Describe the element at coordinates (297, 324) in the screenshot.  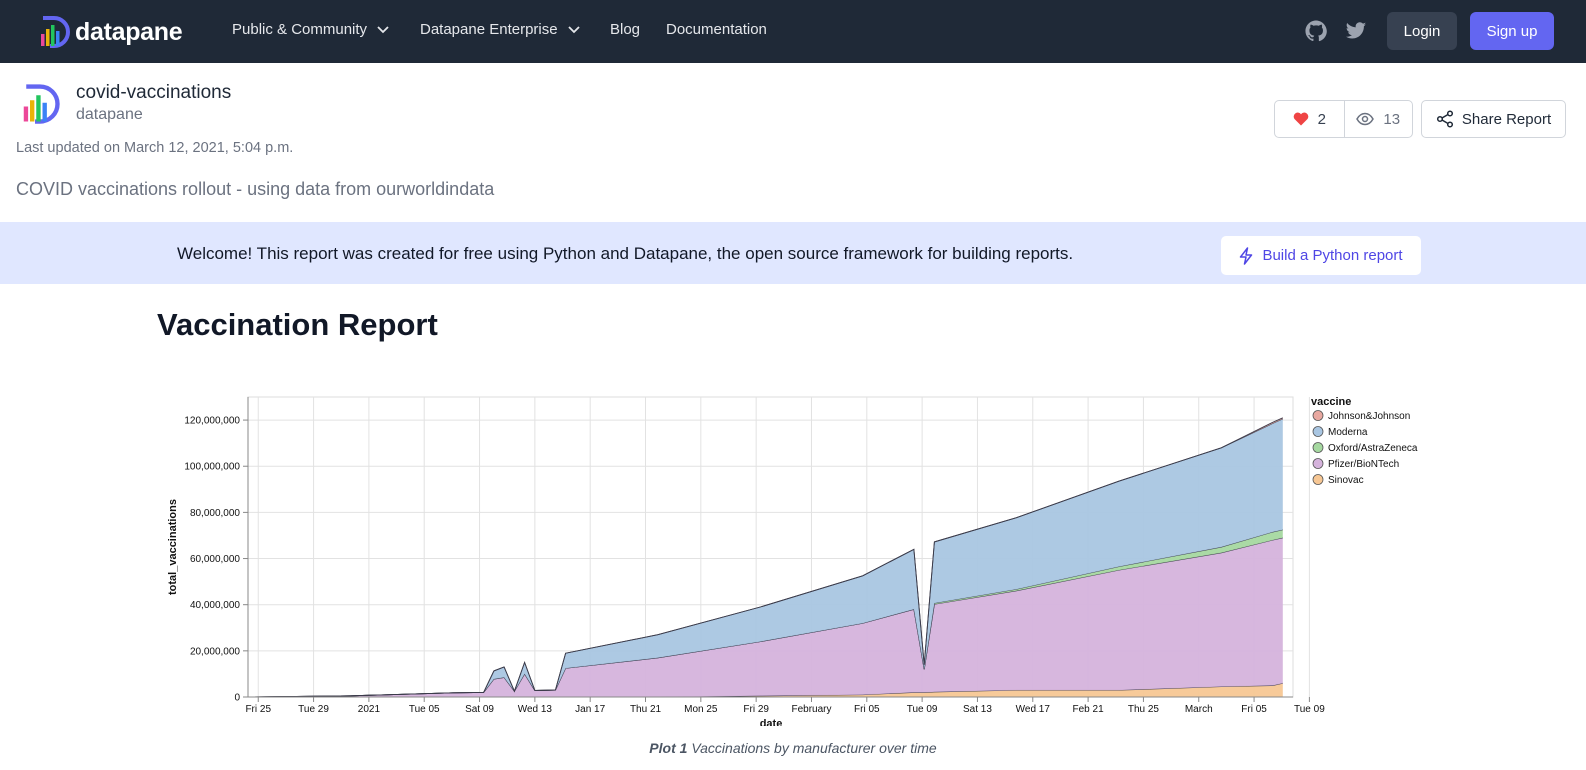
I see `page-title: Vaccination Report` at that location.